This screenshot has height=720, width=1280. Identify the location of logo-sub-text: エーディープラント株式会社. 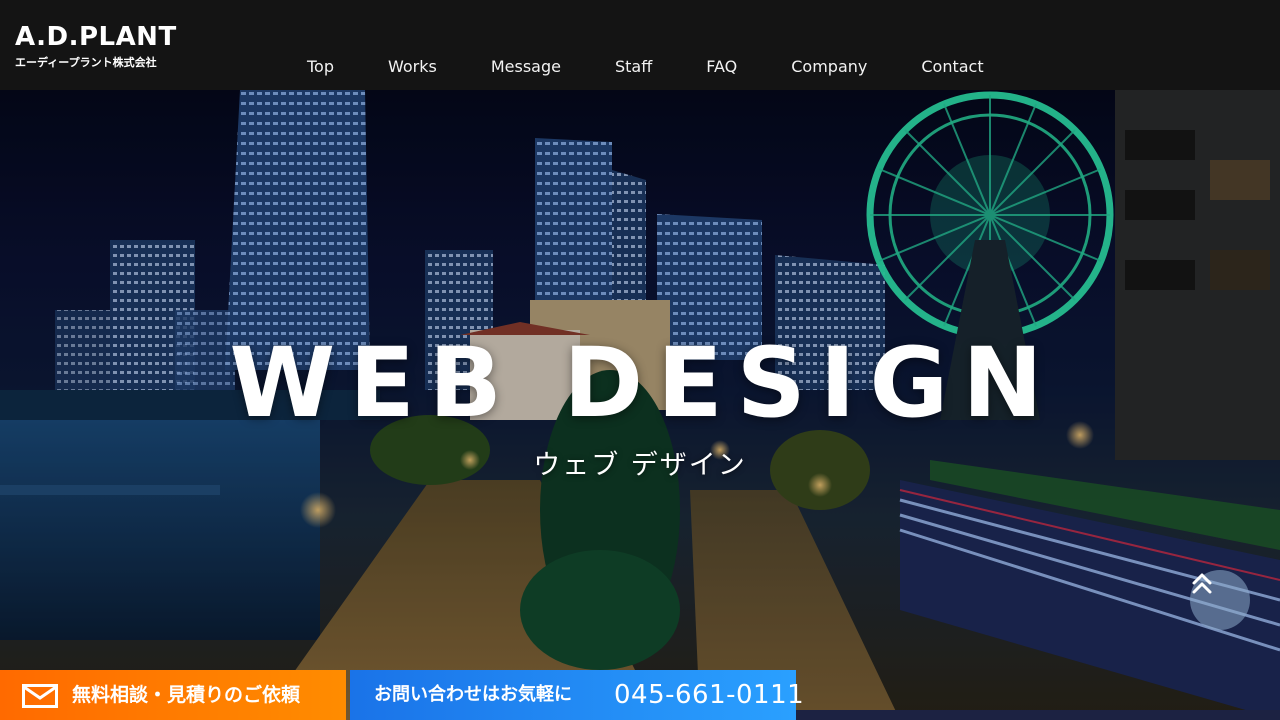
(86, 62).